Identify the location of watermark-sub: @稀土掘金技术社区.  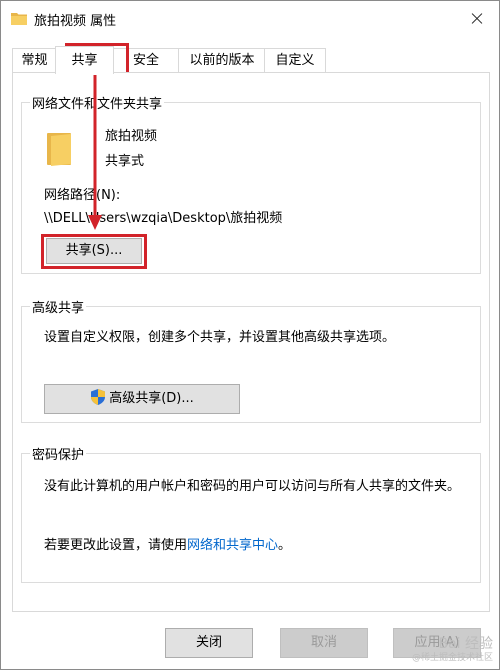
(452, 658).